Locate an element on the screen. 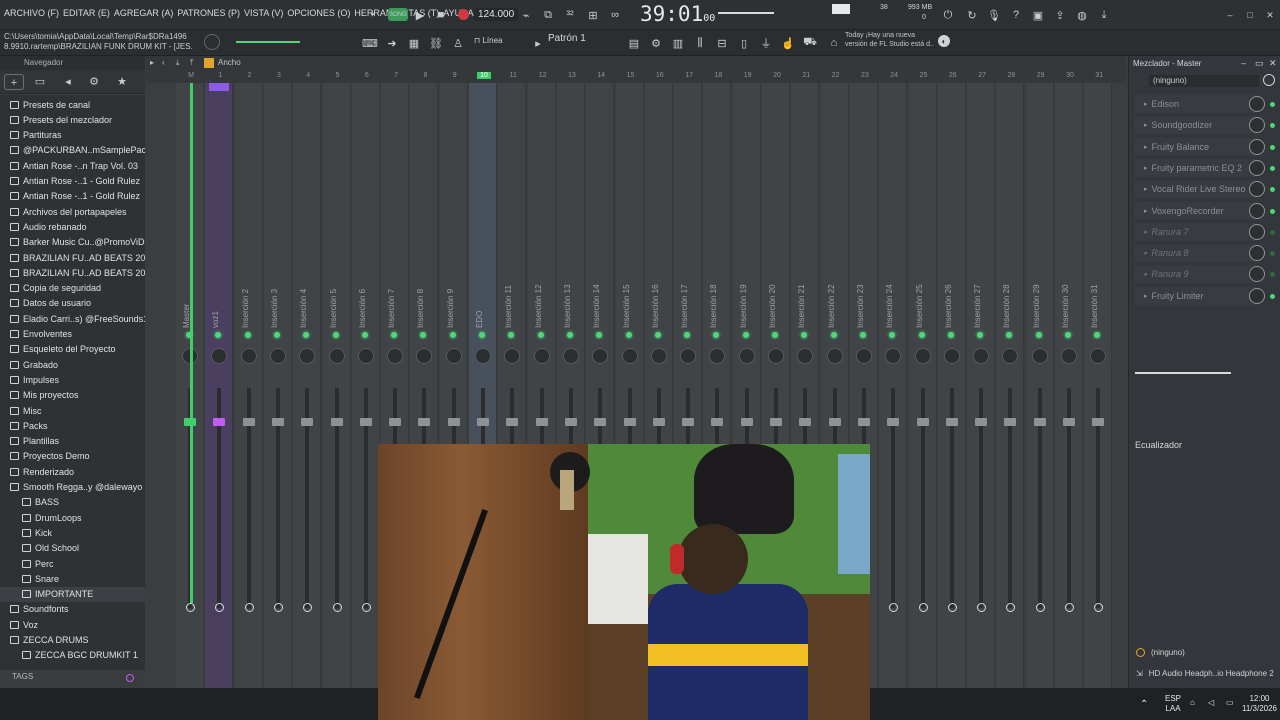 The width and height of the screenshot is (1280, 720). close-icon: ✕ is located at coordinates (1270, 15).